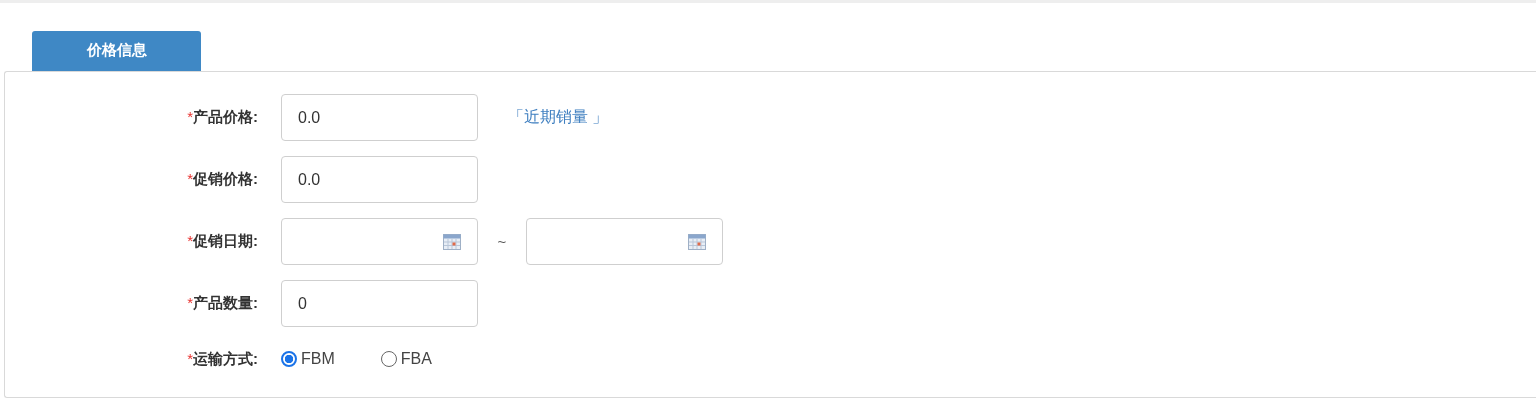 Image resolution: width=1536 pixels, height=406 pixels. I want to click on field-label: 促销价格:, so click(225, 178).